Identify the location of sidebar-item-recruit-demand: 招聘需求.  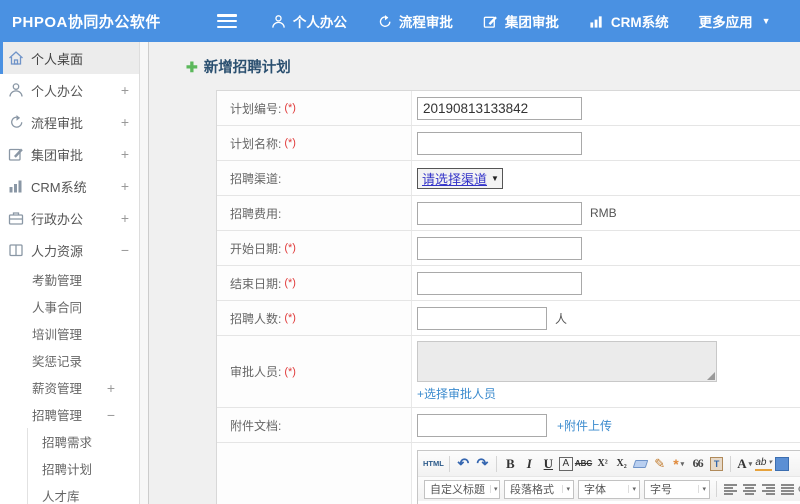
(69, 441).